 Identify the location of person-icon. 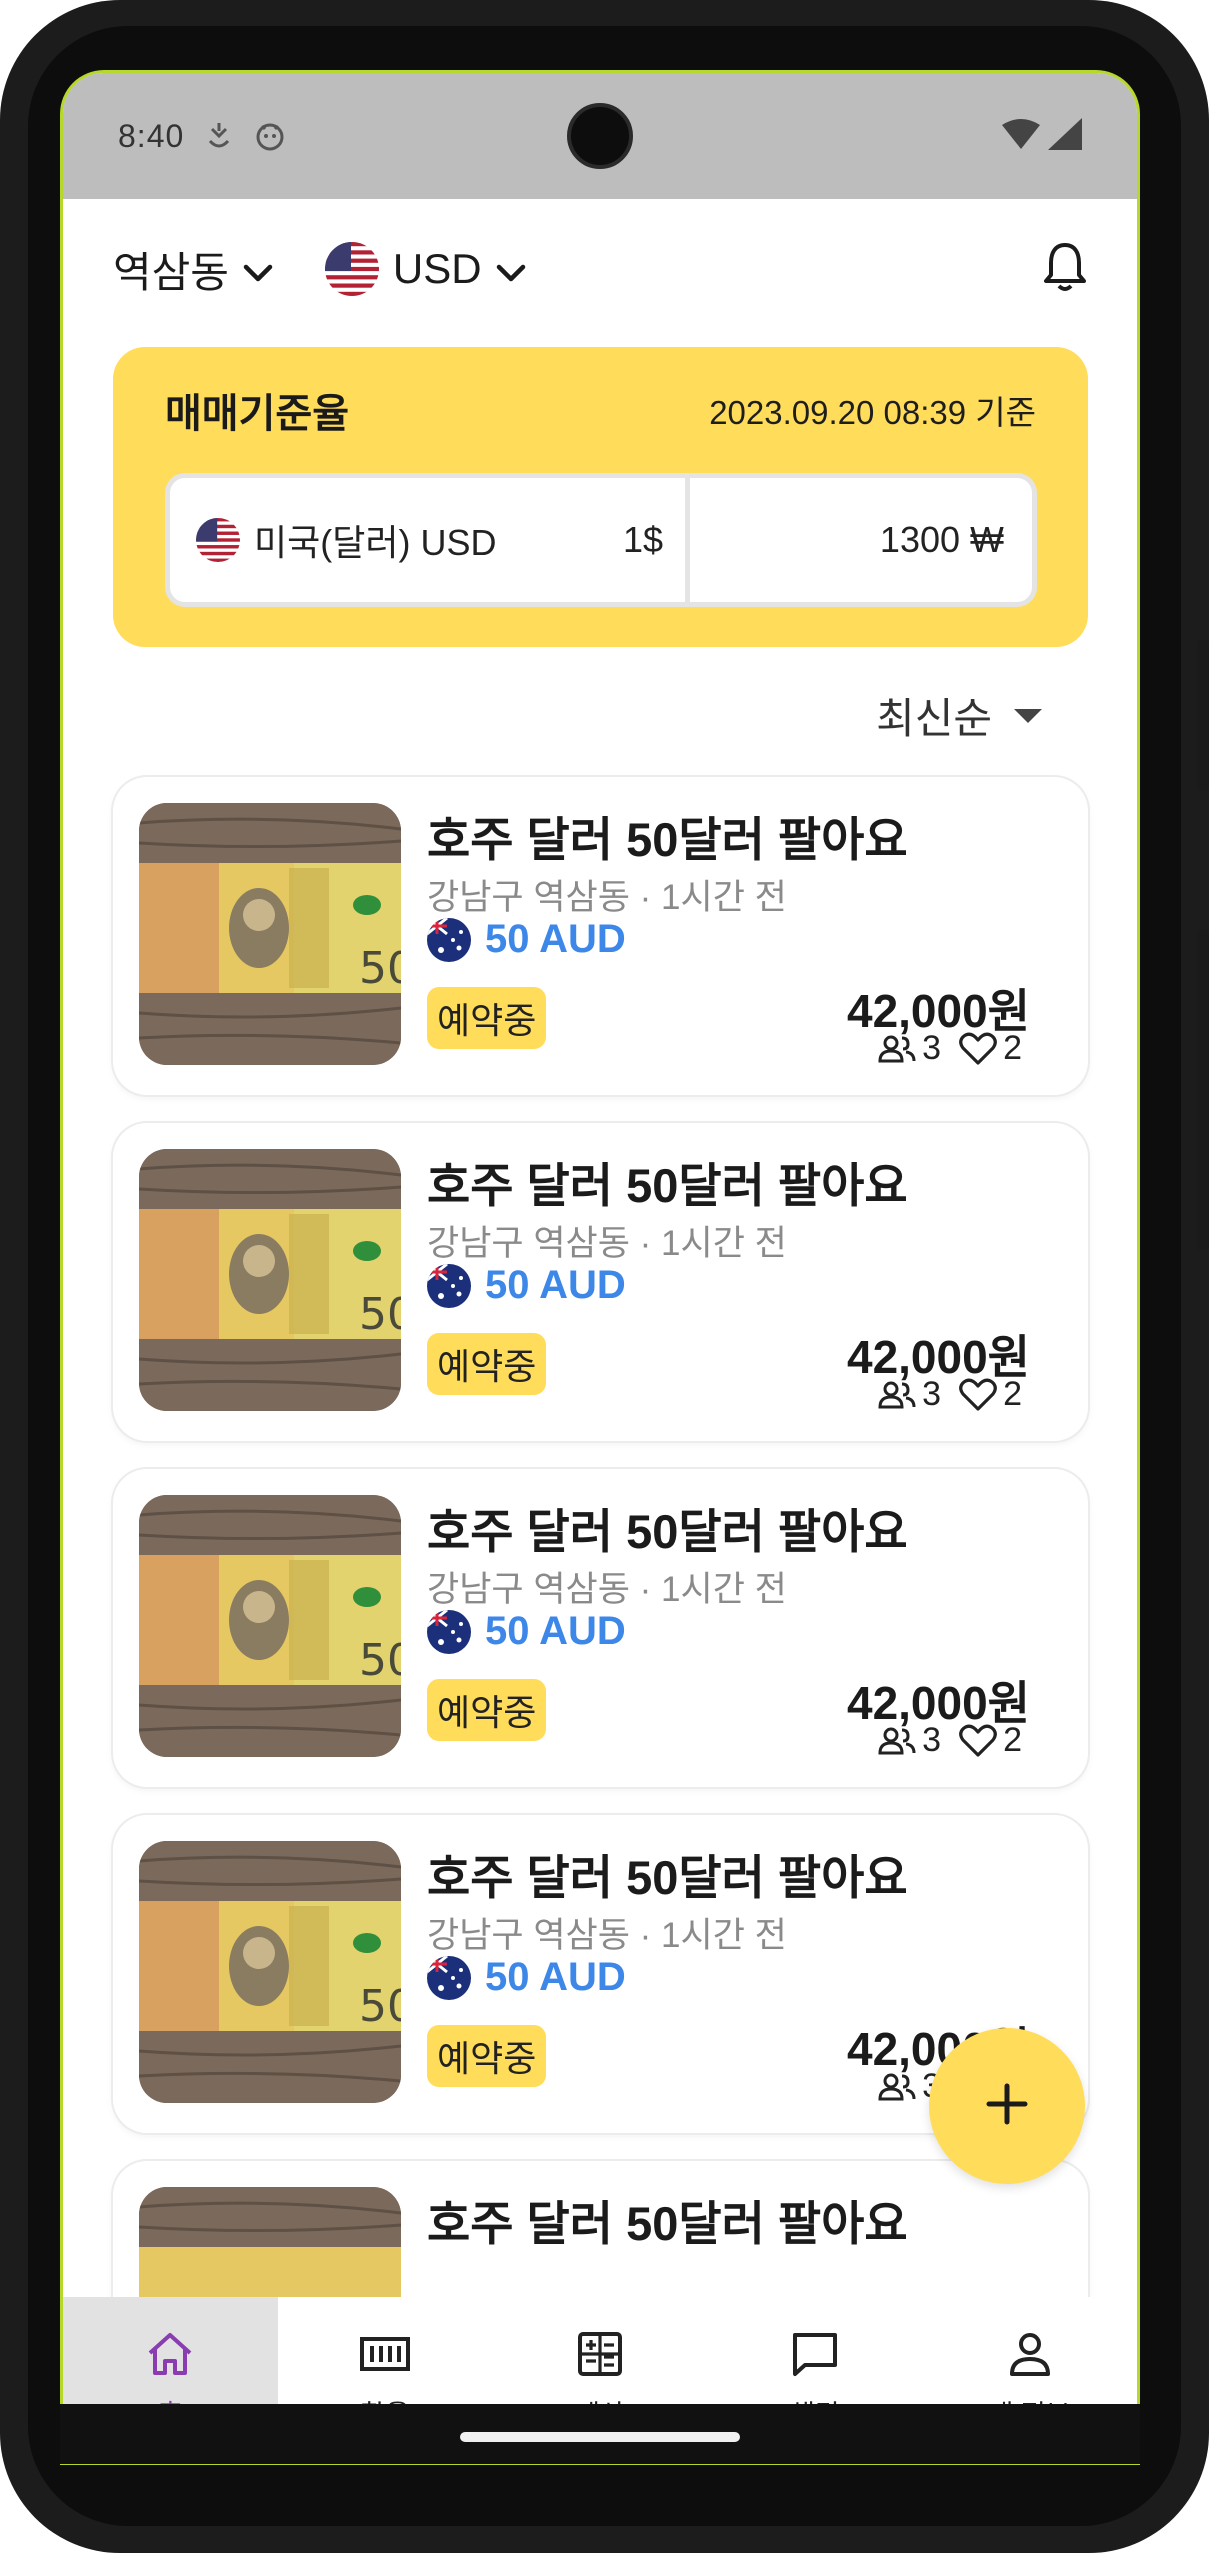
(1030, 2354).